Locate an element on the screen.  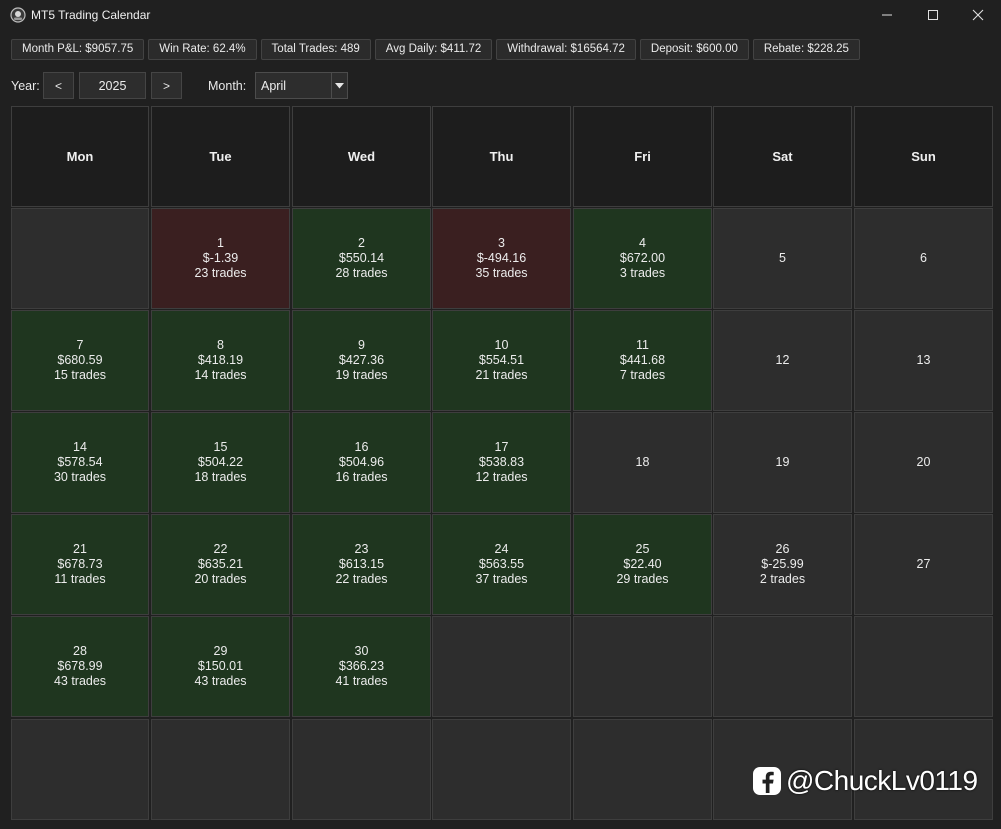
day-cell: 29 $150.01 43 trades is located at coordinates (220, 666).